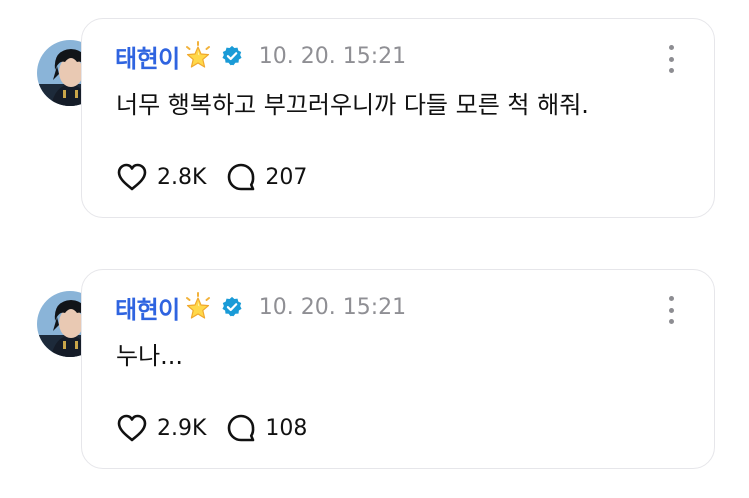 Image resolution: width=749 pixels, height=498 pixels. What do you see at coordinates (286, 428) in the screenshot?
I see `comment-count: 108` at bounding box center [286, 428].